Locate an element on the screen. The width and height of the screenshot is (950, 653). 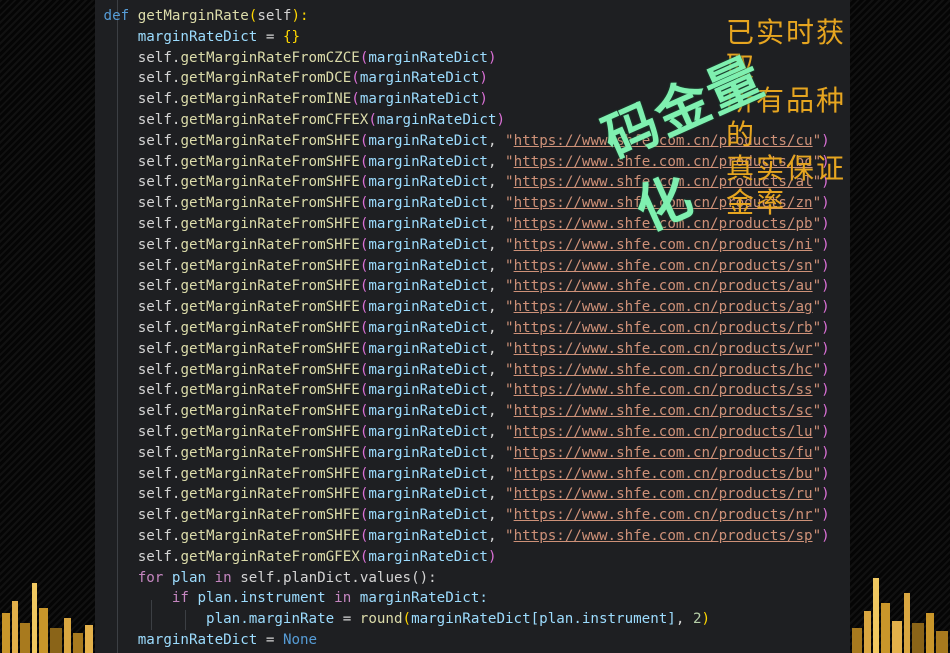
gold-skyline-left is located at coordinates (47, 618).